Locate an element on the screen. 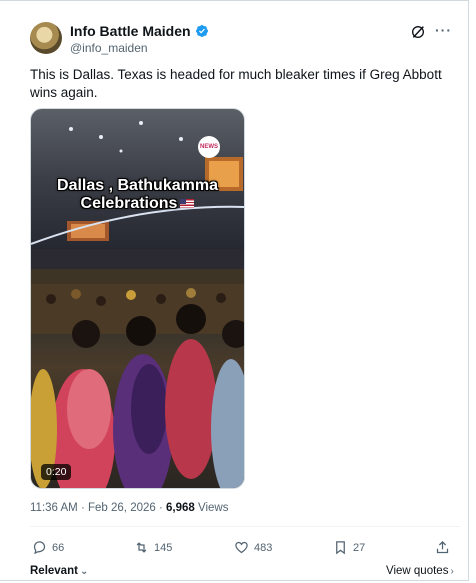  tweet-time: 11:36 AM is located at coordinates (54, 508).